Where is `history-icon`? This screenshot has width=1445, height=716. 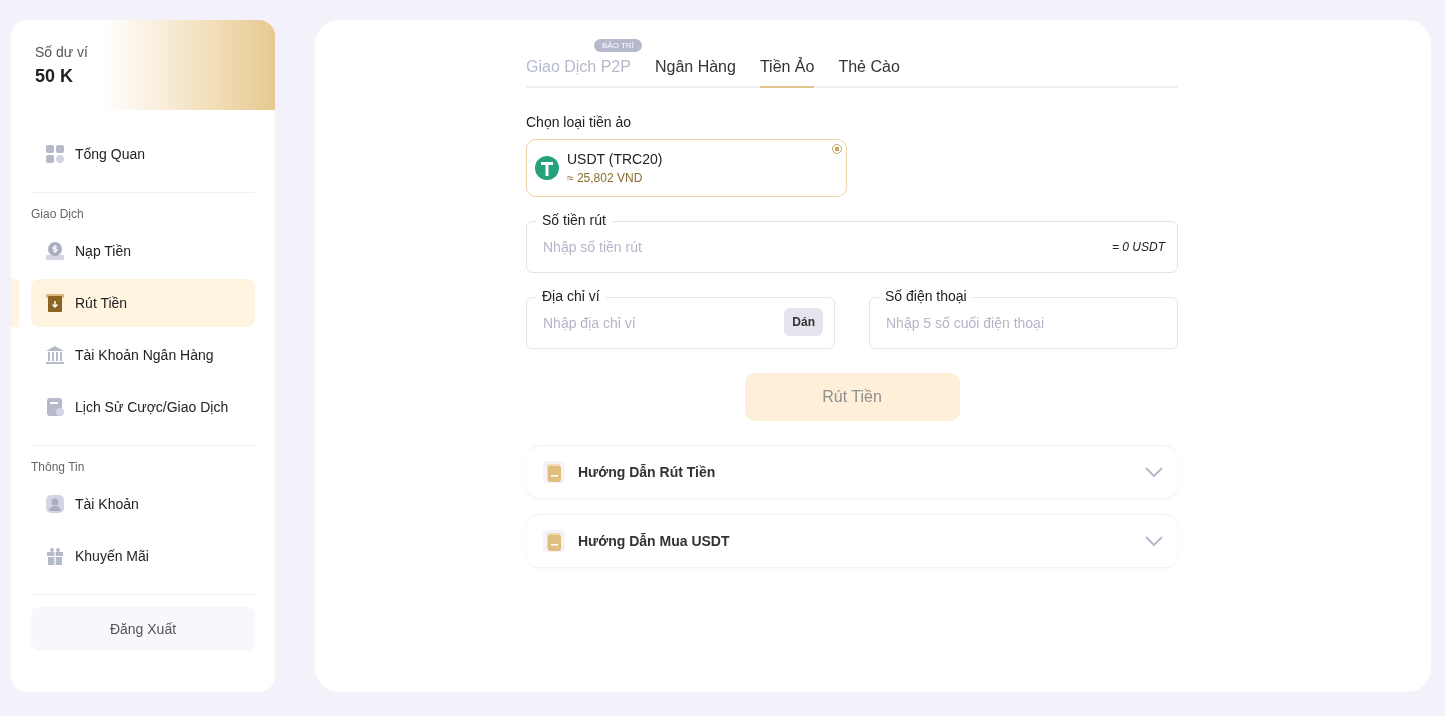 history-icon is located at coordinates (55, 407).